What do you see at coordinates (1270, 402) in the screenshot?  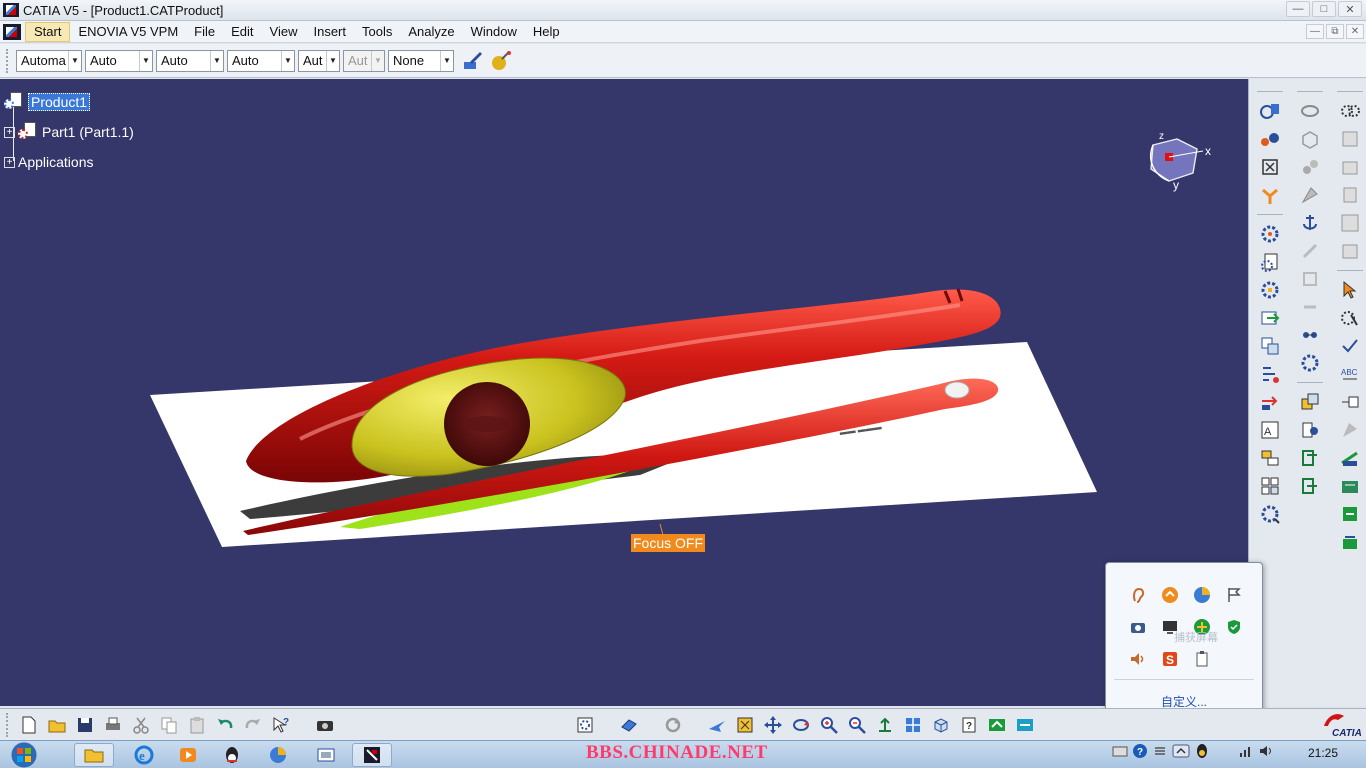 I see `generate-numbering-icon` at bounding box center [1270, 402].